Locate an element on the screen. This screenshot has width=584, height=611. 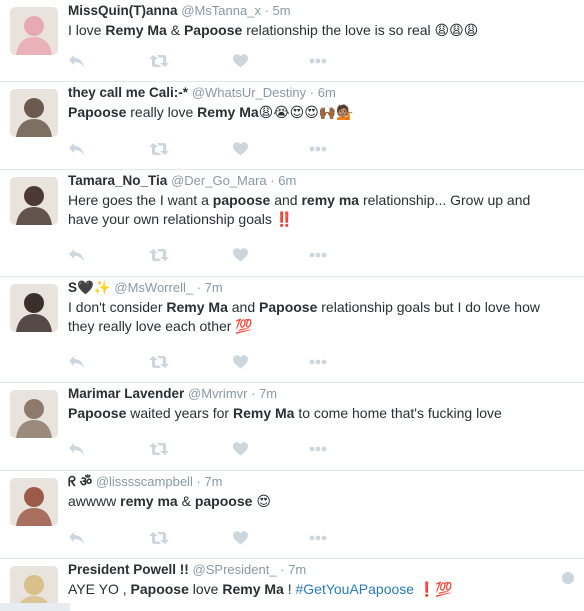
emoji: 😩😩😩 is located at coordinates (456, 31).